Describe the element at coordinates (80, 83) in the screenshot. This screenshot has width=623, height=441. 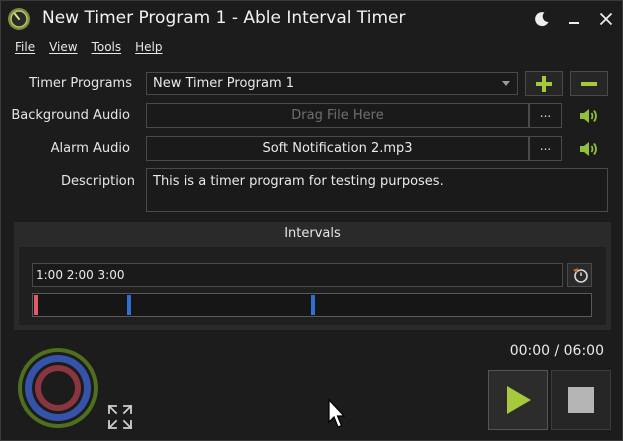
I see `timer-programs-label: Timer Programs` at that location.